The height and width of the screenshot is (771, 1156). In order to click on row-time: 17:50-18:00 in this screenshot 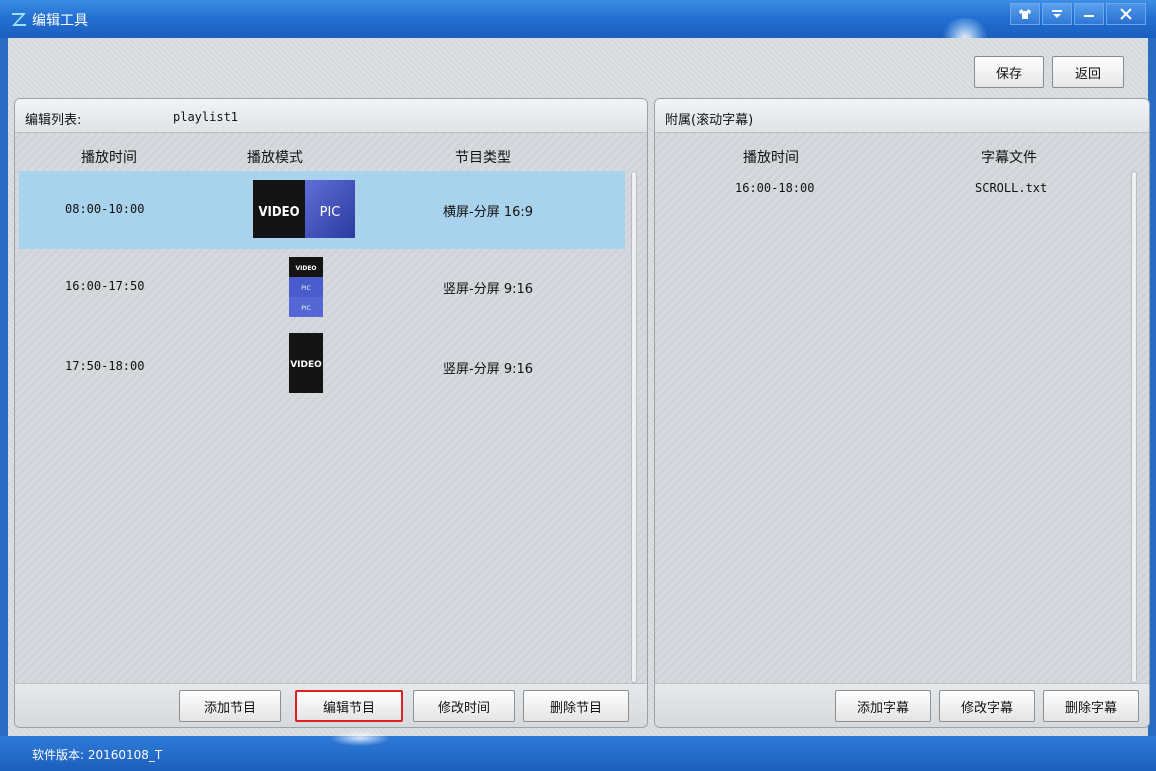, I will do `click(105, 366)`.